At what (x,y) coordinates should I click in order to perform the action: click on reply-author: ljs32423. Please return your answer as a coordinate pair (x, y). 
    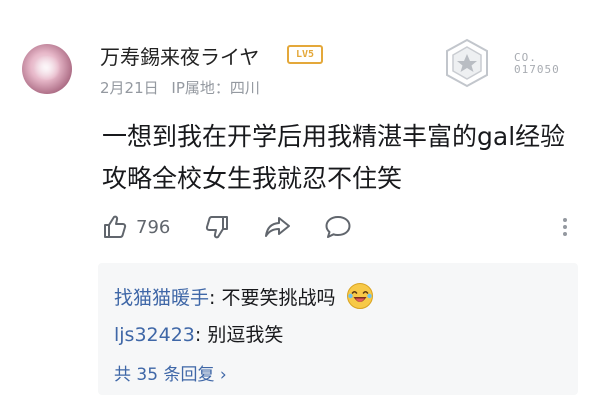
    Looking at the image, I should click on (154, 335).